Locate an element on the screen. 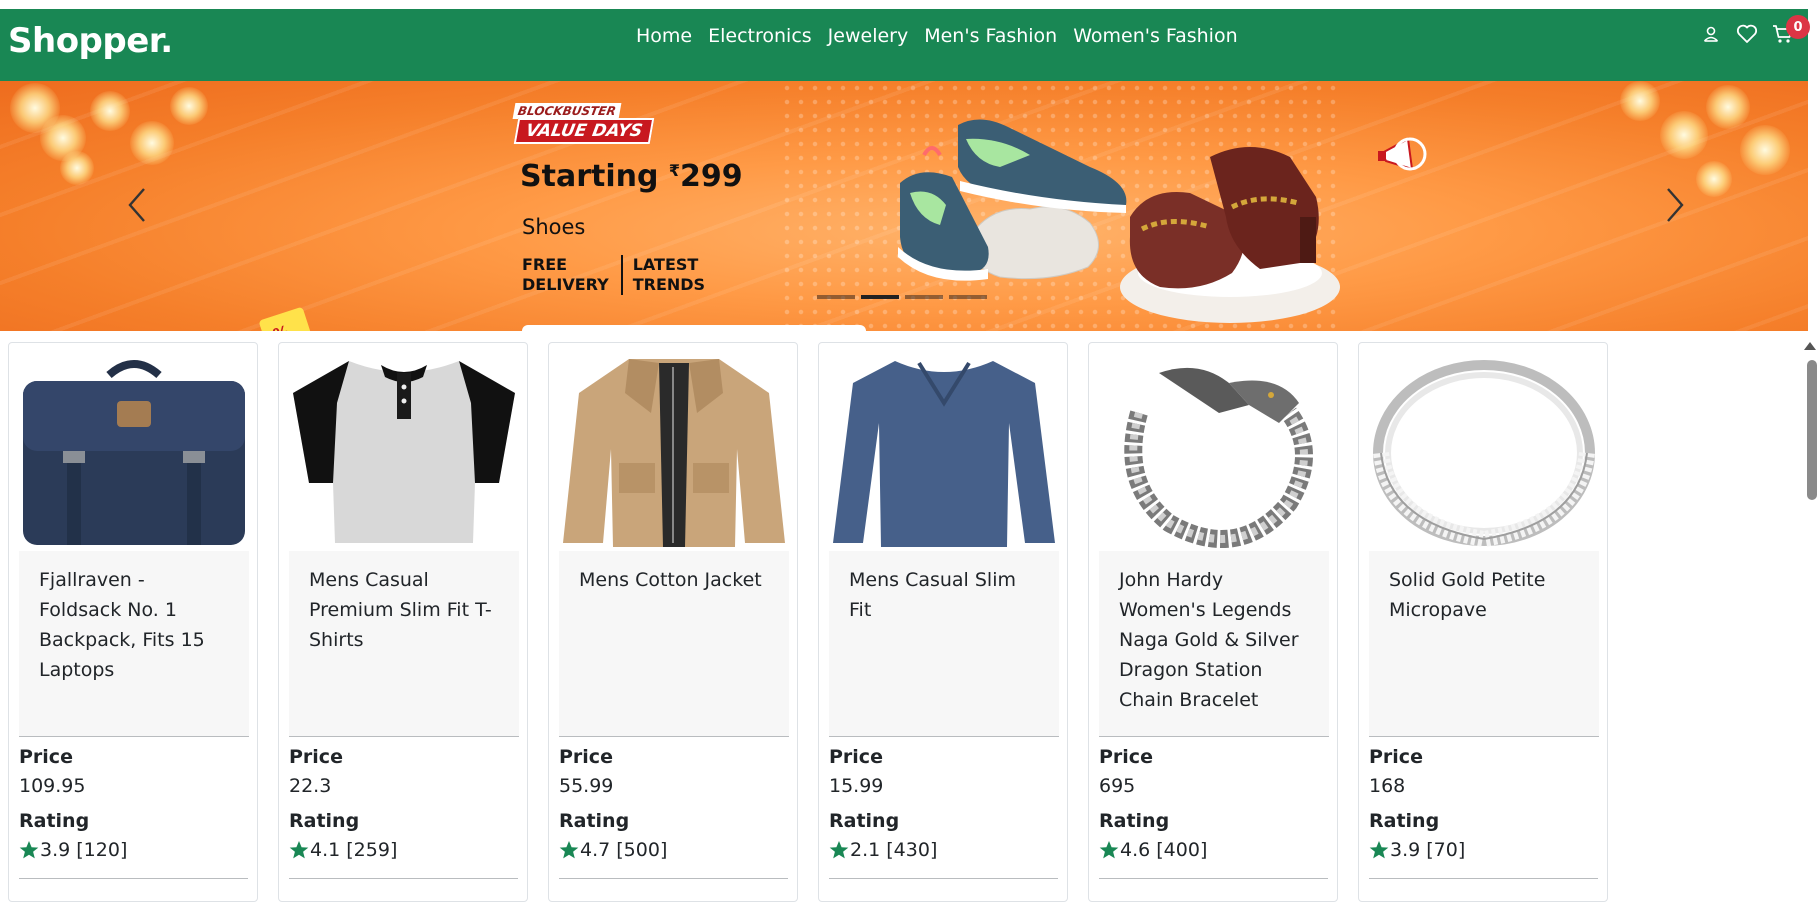 The height and width of the screenshot is (902, 1820). promo-badge: BLOCKBUSTER VALUE DAYS is located at coordinates (583, 123).